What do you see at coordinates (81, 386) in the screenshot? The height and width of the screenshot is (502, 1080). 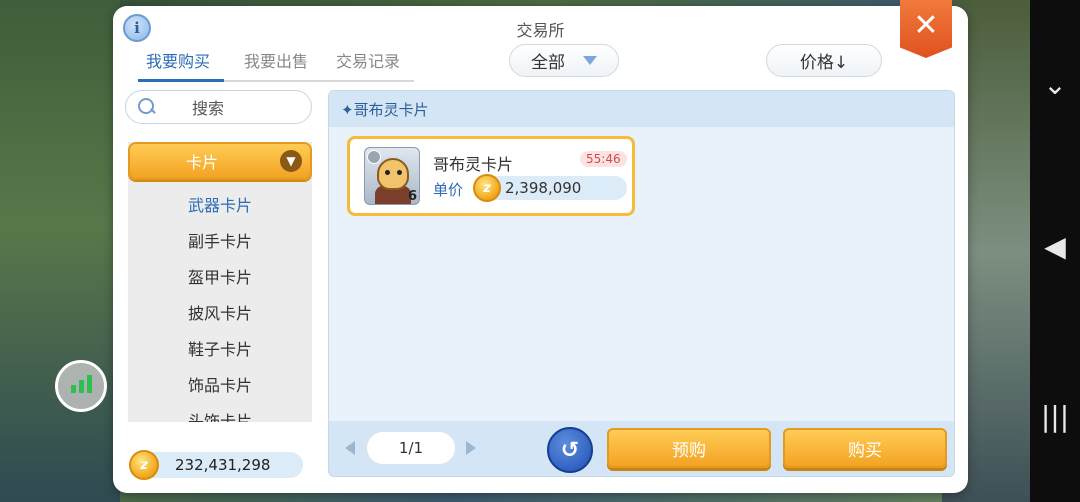 I see `network-signal-icon` at bounding box center [81, 386].